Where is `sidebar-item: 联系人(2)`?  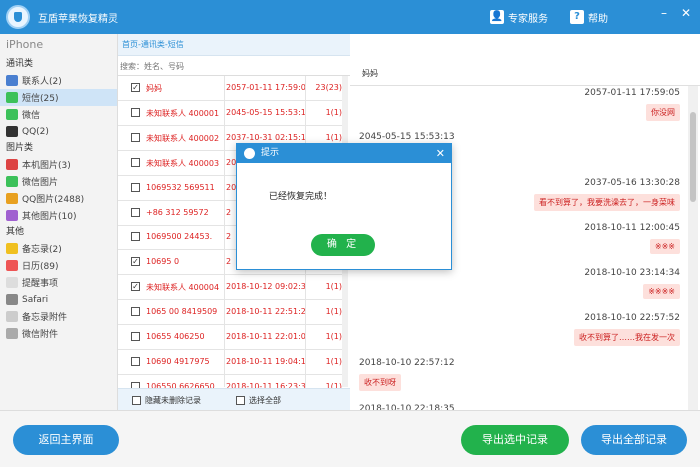 sidebar-item: 联系人(2) is located at coordinates (58, 80).